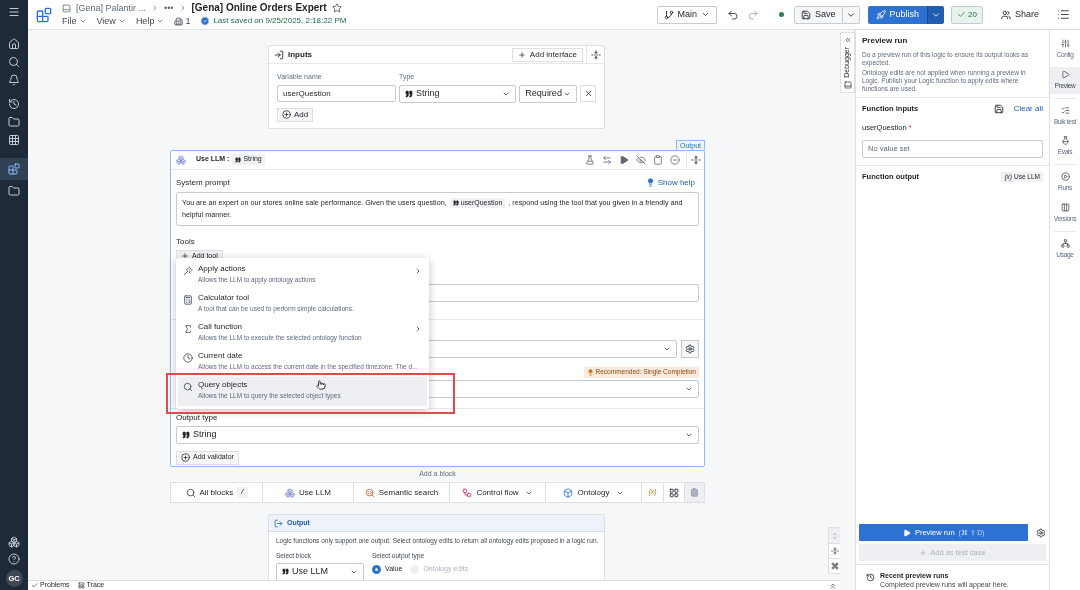  What do you see at coordinates (885, 41) in the screenshot?
I see `panel-title: Preview run` at bounding box center [885, 41].